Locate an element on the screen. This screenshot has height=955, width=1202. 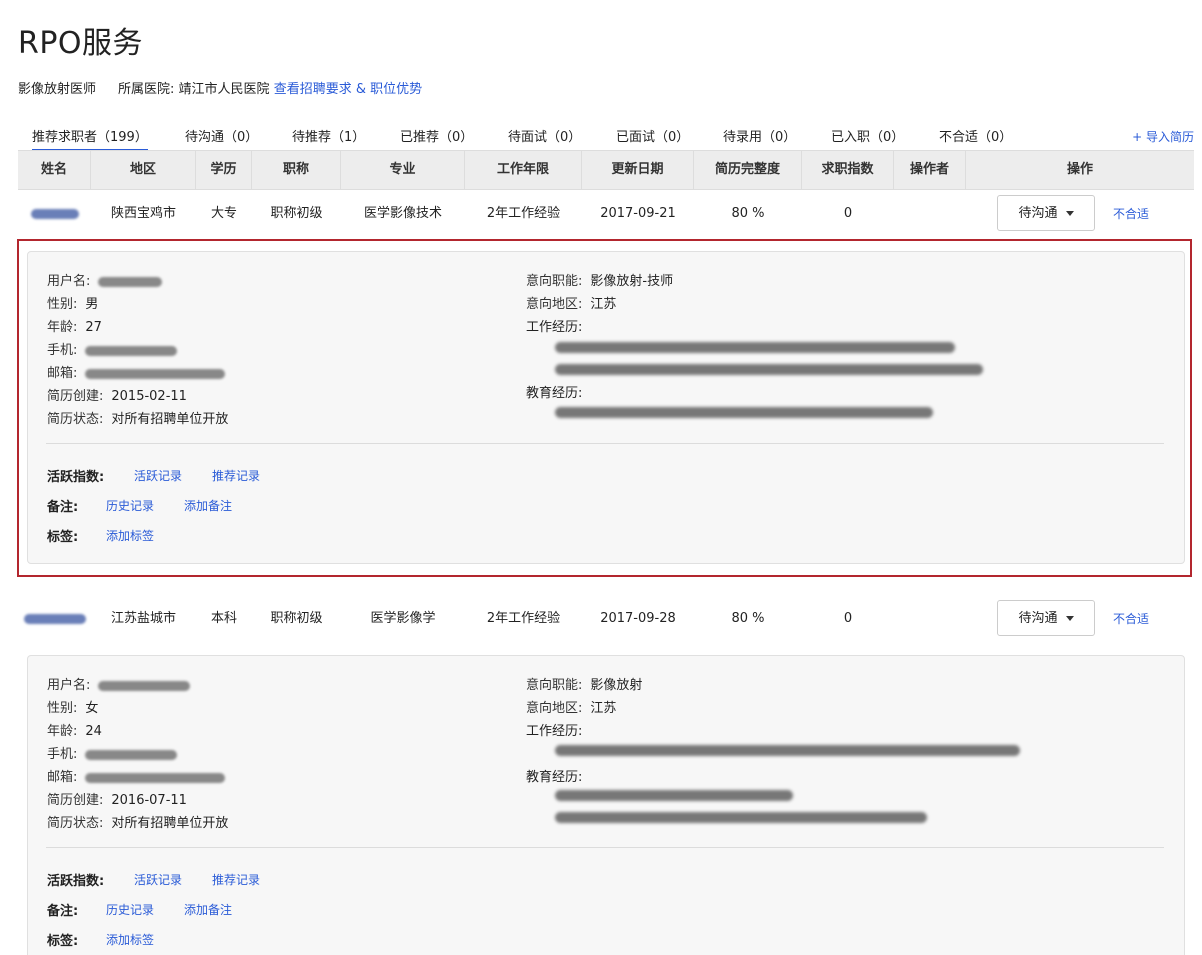
col-region: 地区 is located at coordinates (143, 170).